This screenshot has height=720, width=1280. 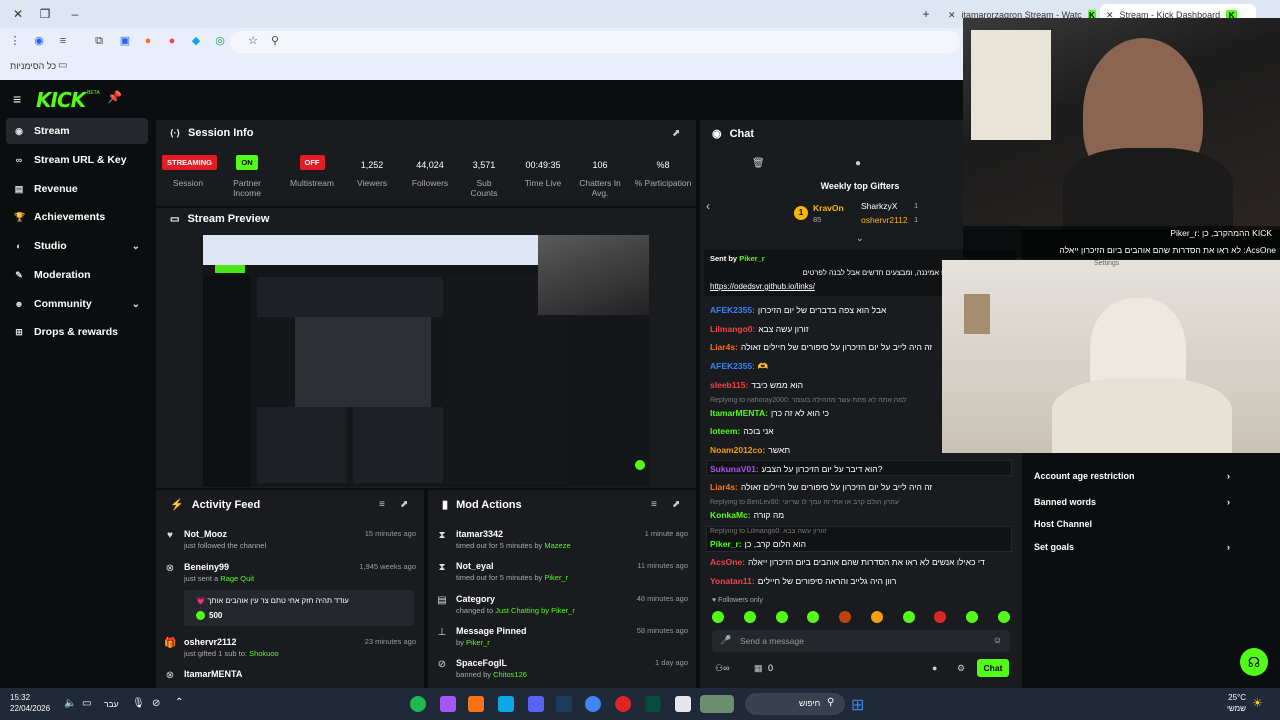 I want to click on mod-by: Mazeze, so click(x=557, y=545).